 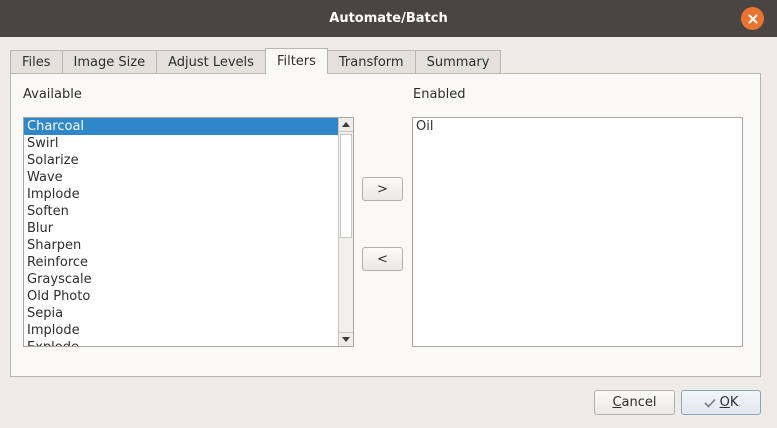 I want to click on list-item: Sharpen, so click(x=181, y=245).